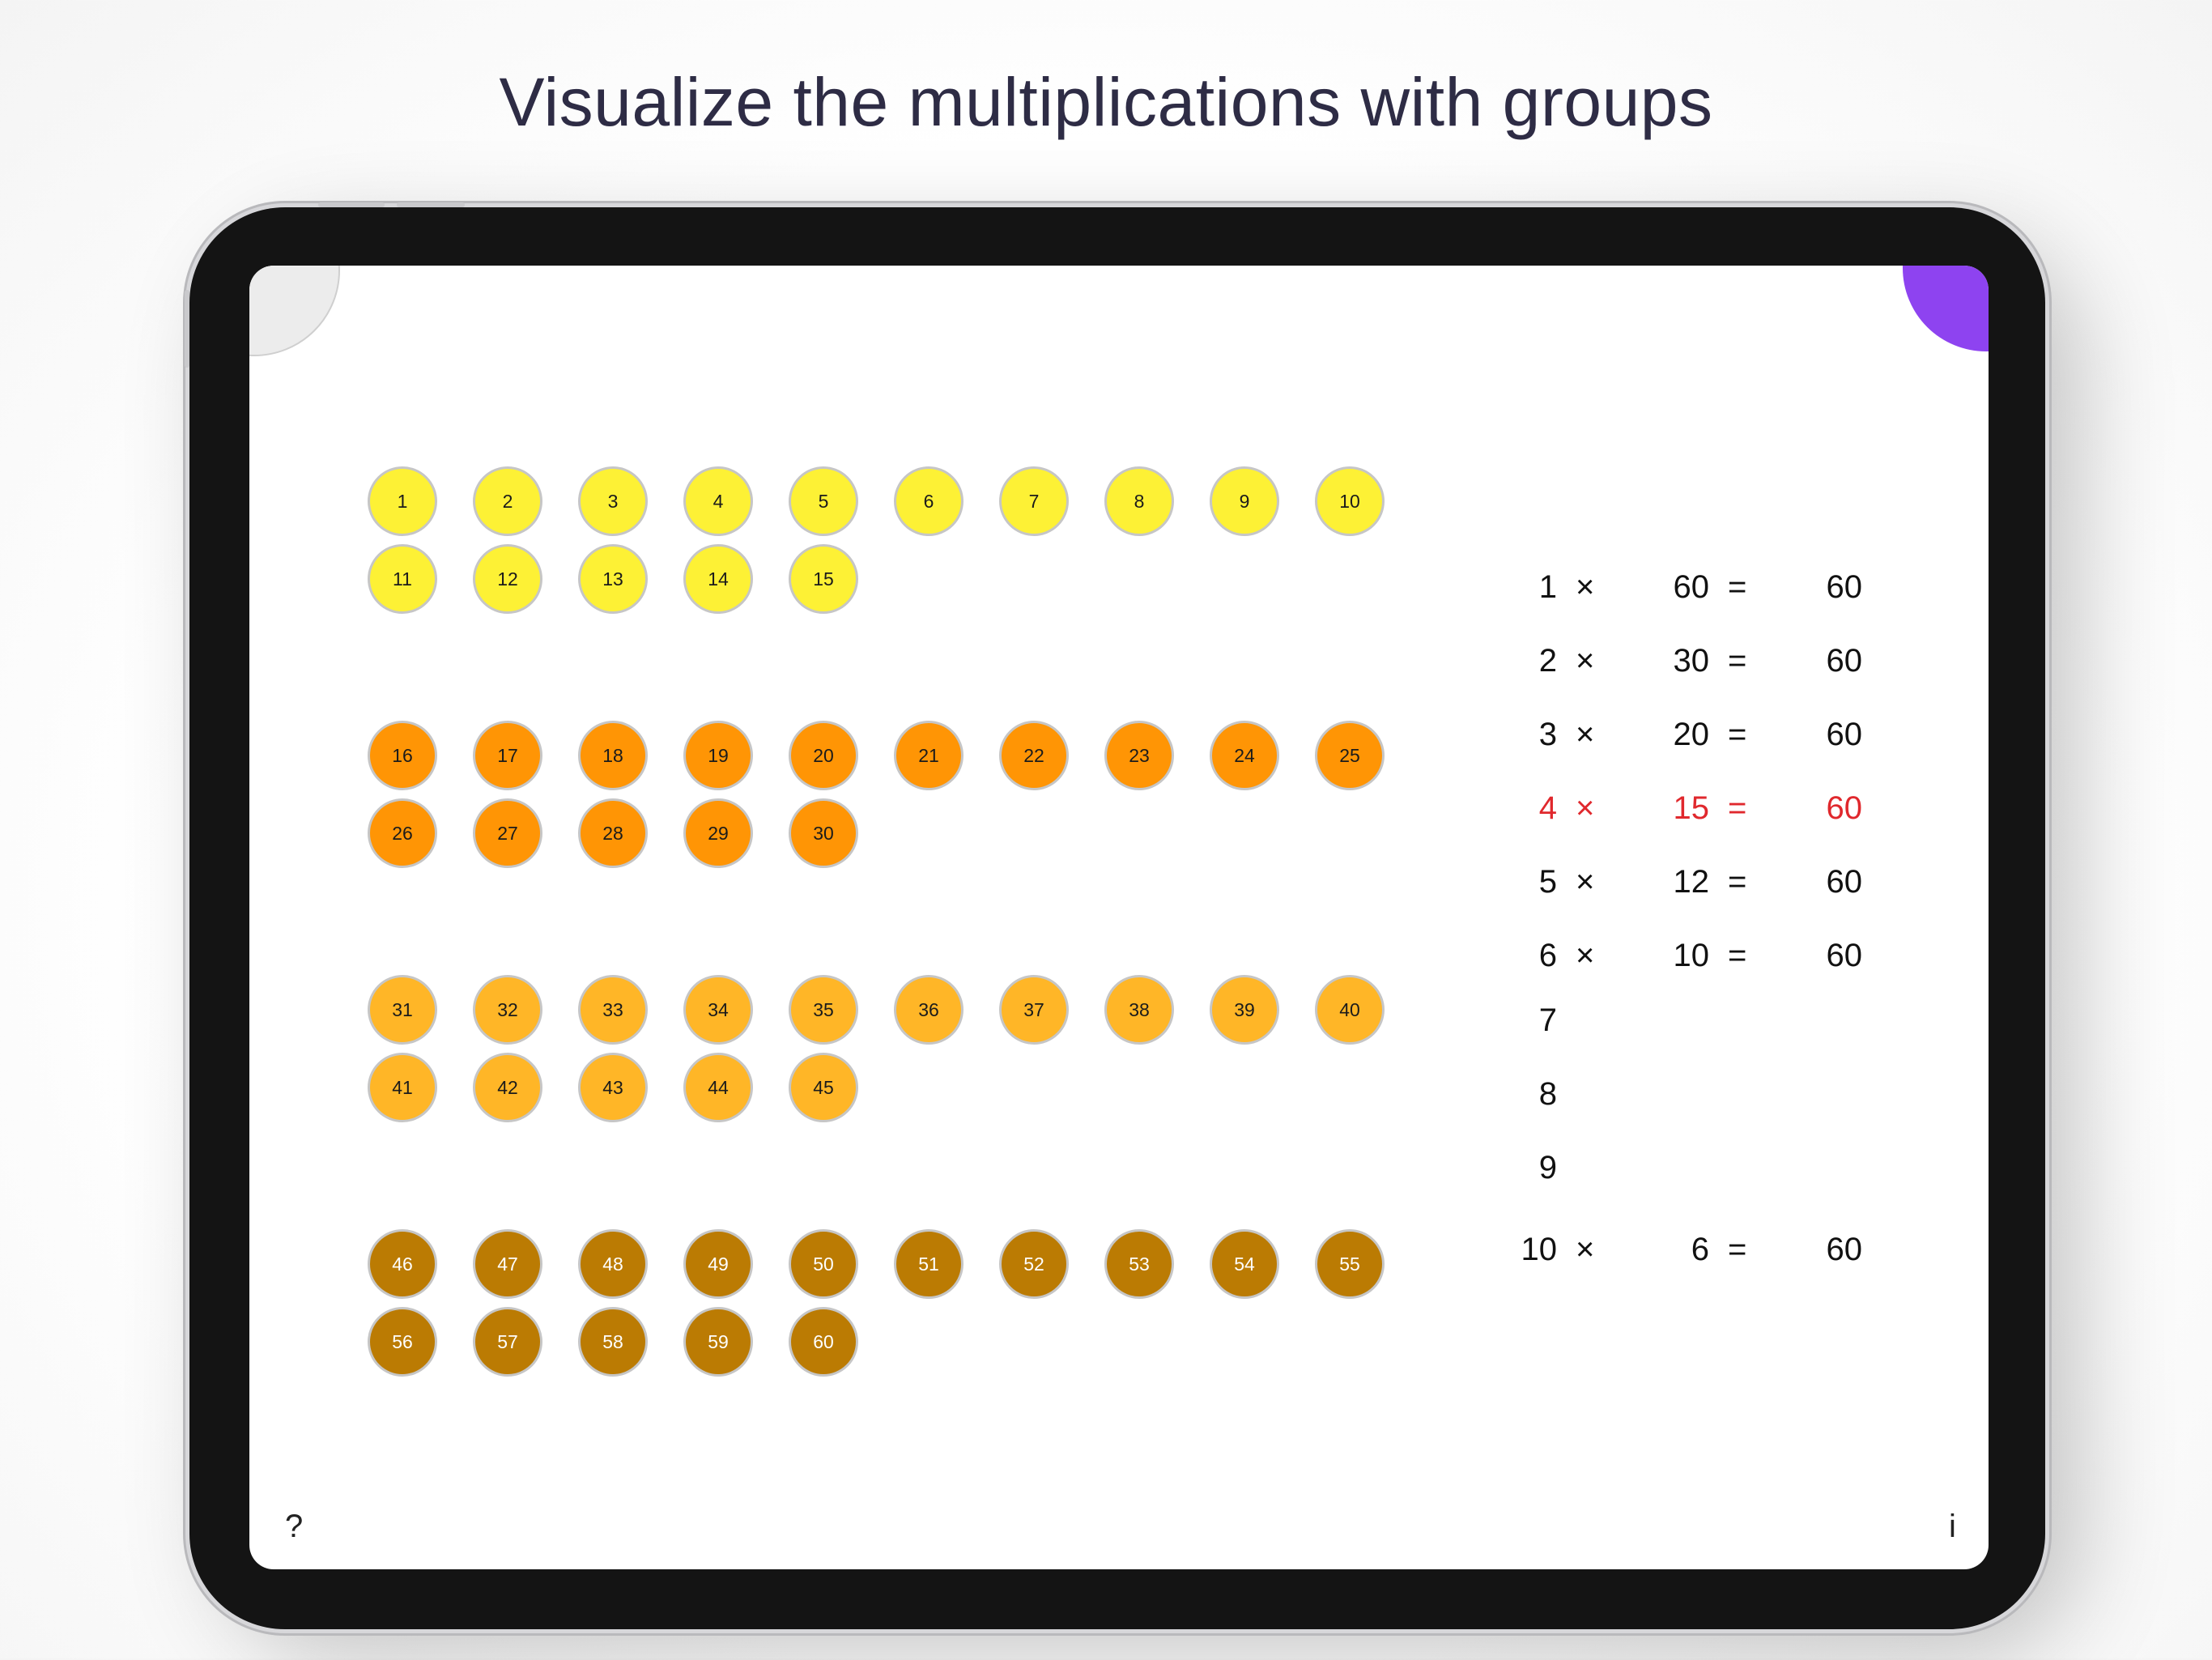  I want to click on number-dot: 7, so click(1034, 501).